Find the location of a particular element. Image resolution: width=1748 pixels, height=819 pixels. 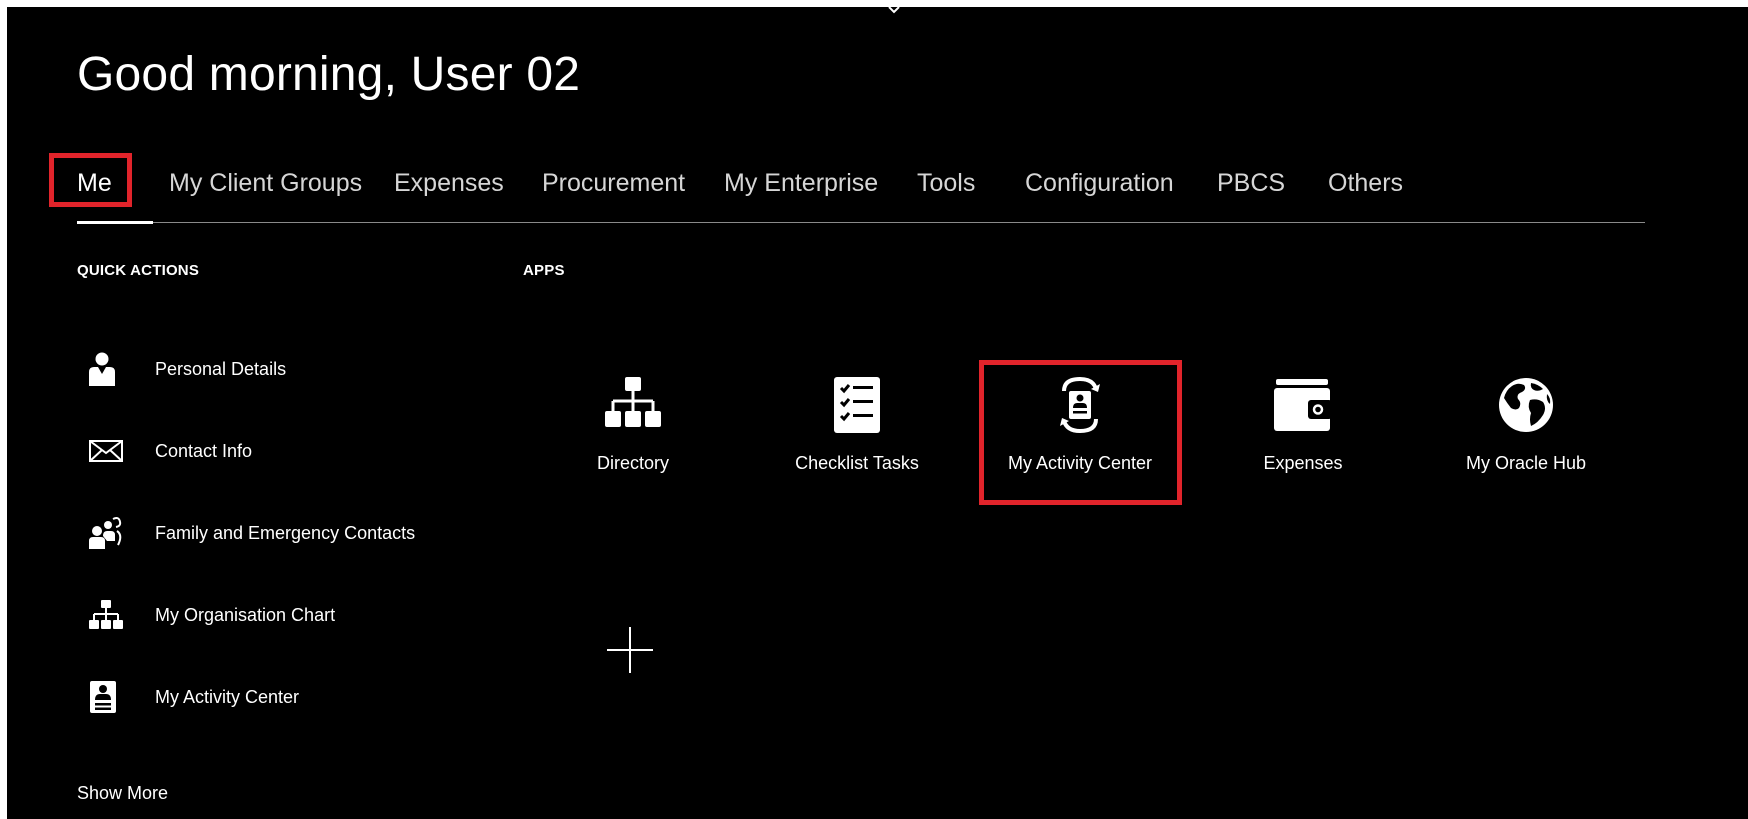

quick-action-contact-info: Contact Info is located at coordinates (269, 451).